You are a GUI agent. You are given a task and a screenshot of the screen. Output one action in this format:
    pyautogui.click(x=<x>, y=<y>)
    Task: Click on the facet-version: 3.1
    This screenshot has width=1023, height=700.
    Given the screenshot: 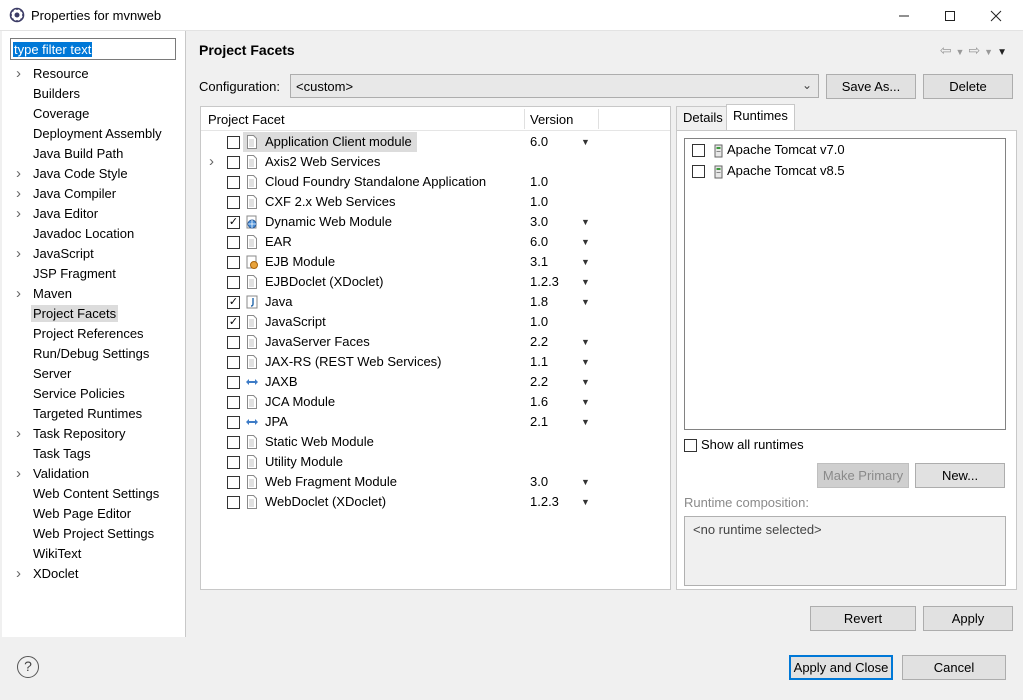 What is the action you would take?
    pyautogui.click(x=539, y=262)
    